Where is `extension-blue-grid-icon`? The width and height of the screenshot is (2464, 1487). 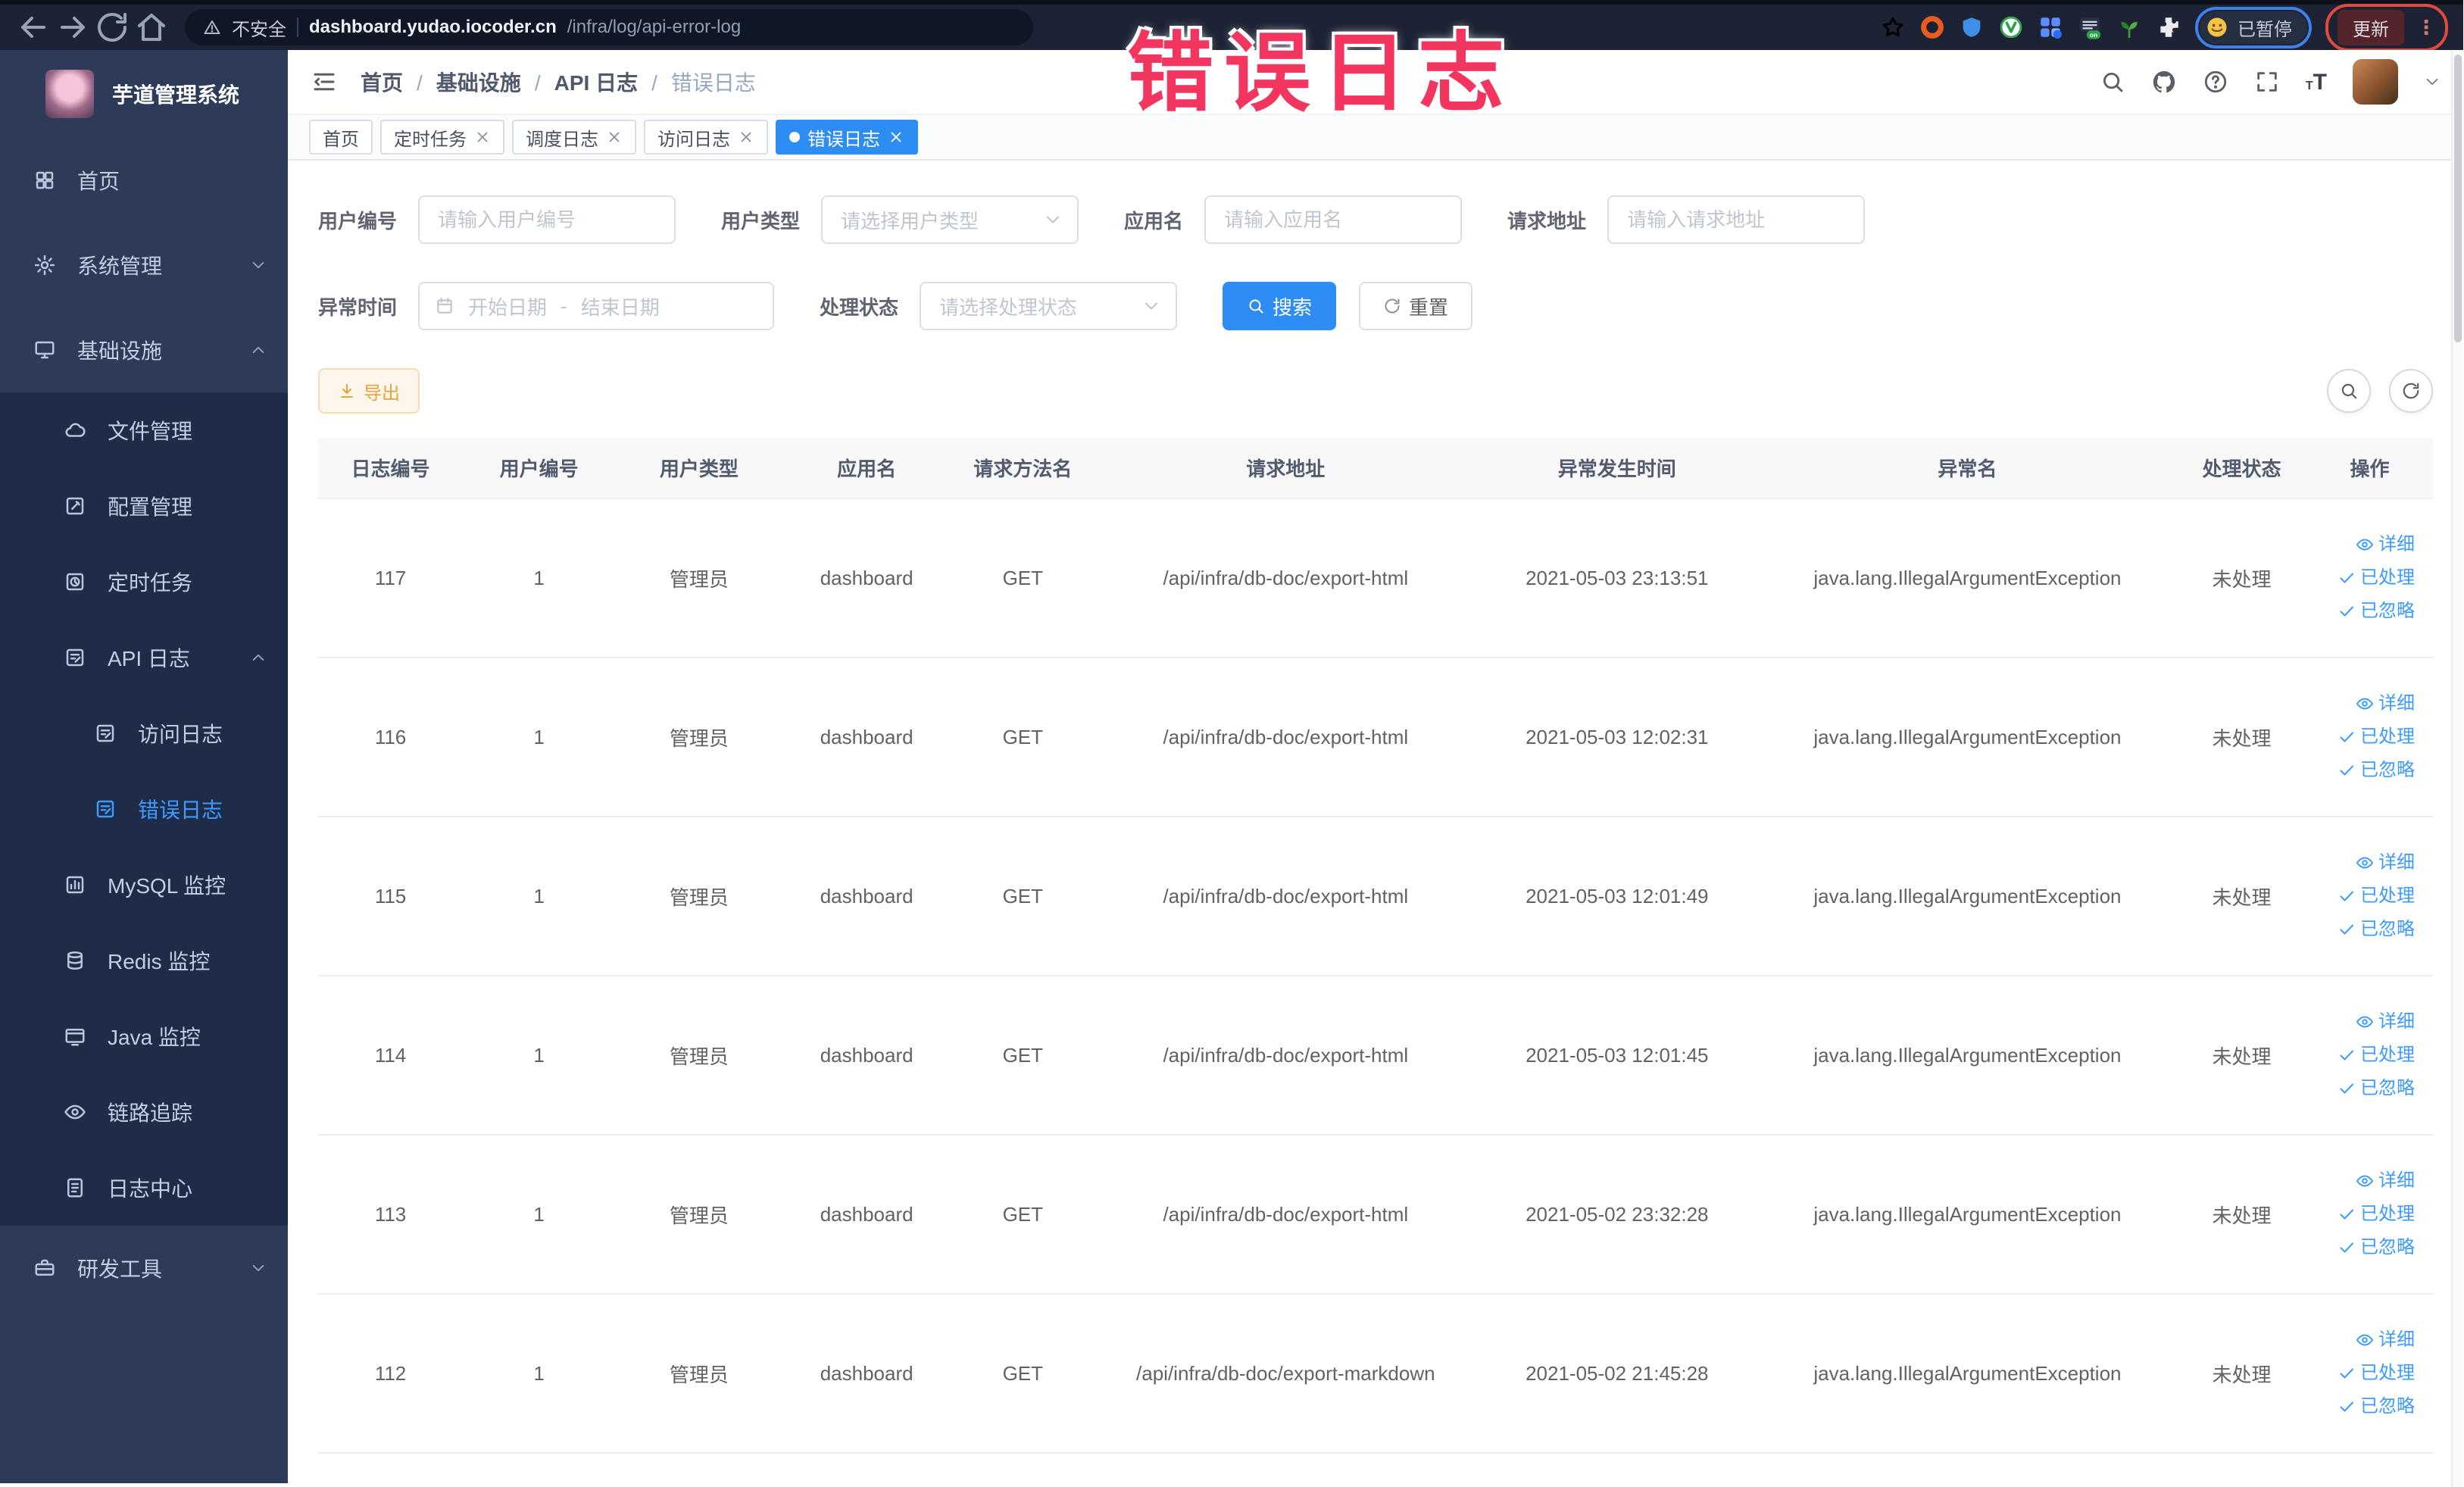 extension-blue-grid-icon is located at coordinates (2050, 27).